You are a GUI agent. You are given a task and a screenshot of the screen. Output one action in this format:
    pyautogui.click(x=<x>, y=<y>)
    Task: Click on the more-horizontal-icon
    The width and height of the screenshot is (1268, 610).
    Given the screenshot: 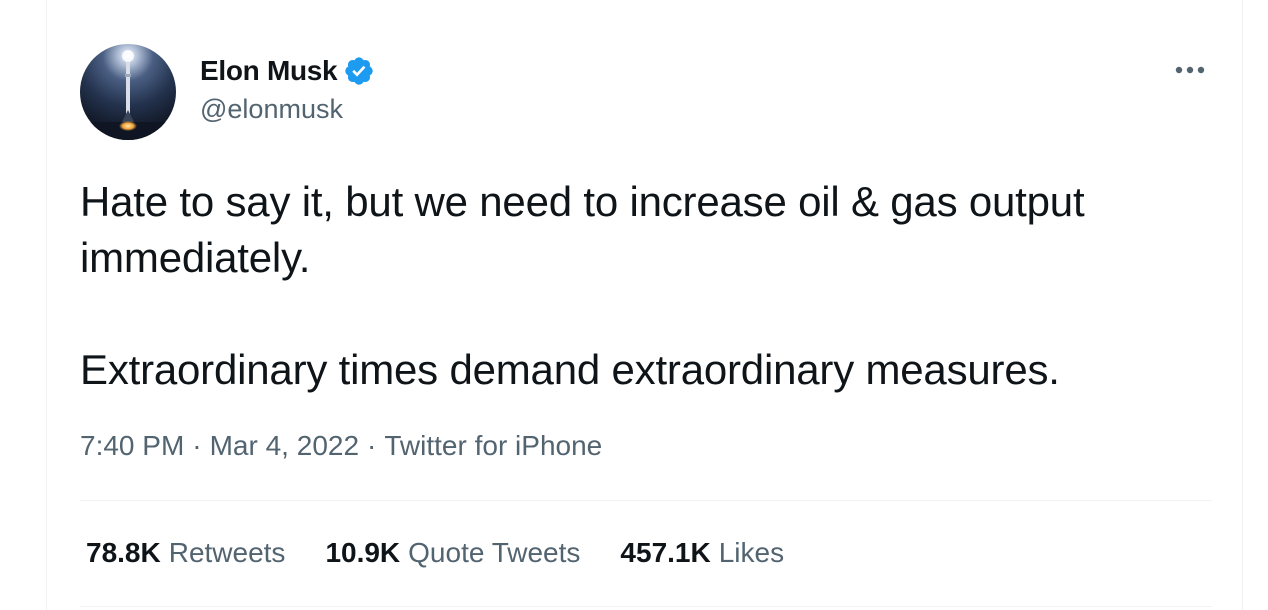 What is the action you would take?
    pyautogui.click(x=1190, y=70)
    